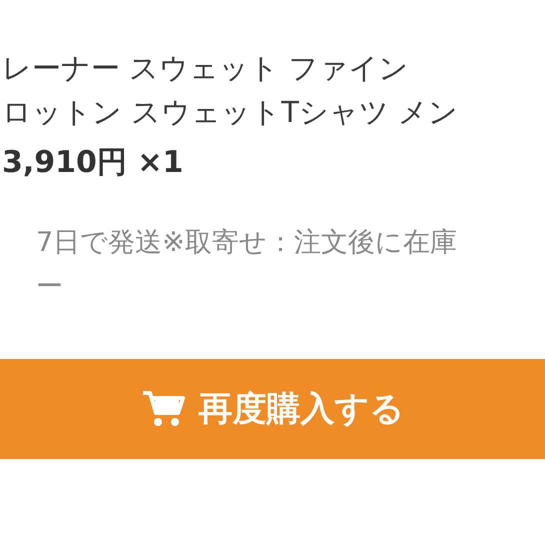 Image resolution: width=545 pixels, height=545 pixels. I want to click on shipping-note: 7日で発送※取寄せ：注文後に在庫, so click(246, 243).